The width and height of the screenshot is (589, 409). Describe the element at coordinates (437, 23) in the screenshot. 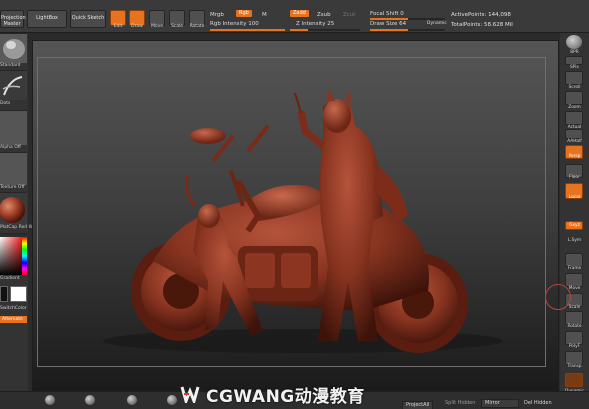

I see `dynamic-toggle: Dynamic` at that location.